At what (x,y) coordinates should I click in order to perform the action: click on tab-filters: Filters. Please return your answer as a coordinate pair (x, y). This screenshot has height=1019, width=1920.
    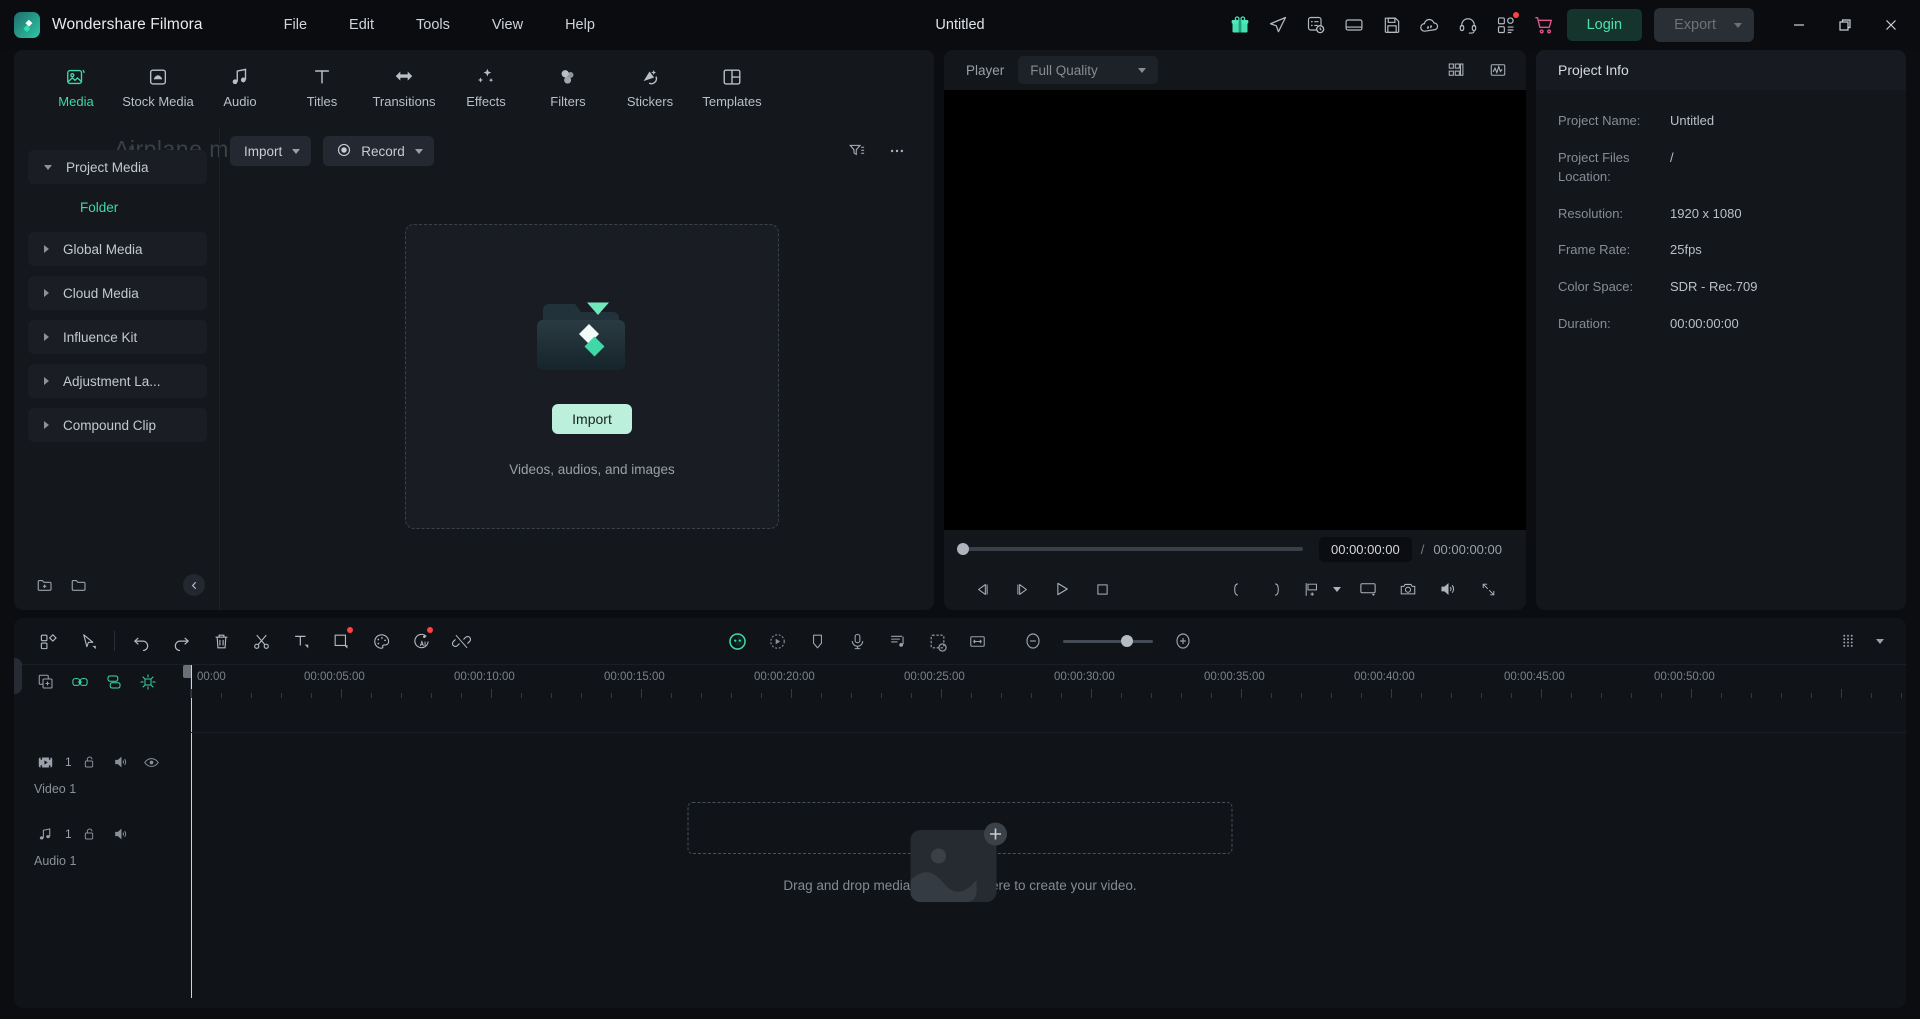
    Looking at the image, I should click on (568, 86).